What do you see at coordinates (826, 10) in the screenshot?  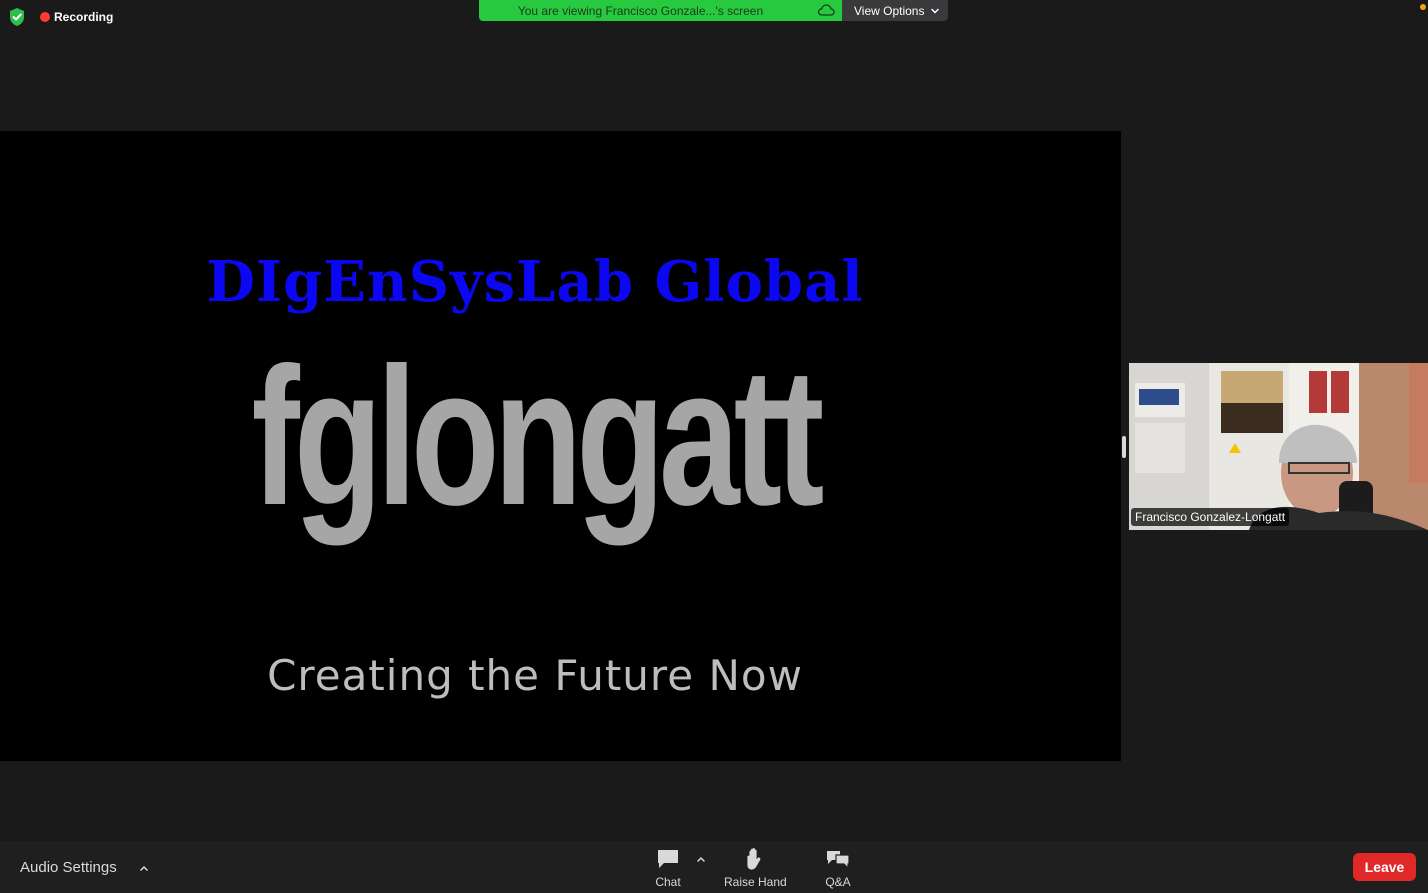 I see `cloud-icon` at bounding box center [826, 10].